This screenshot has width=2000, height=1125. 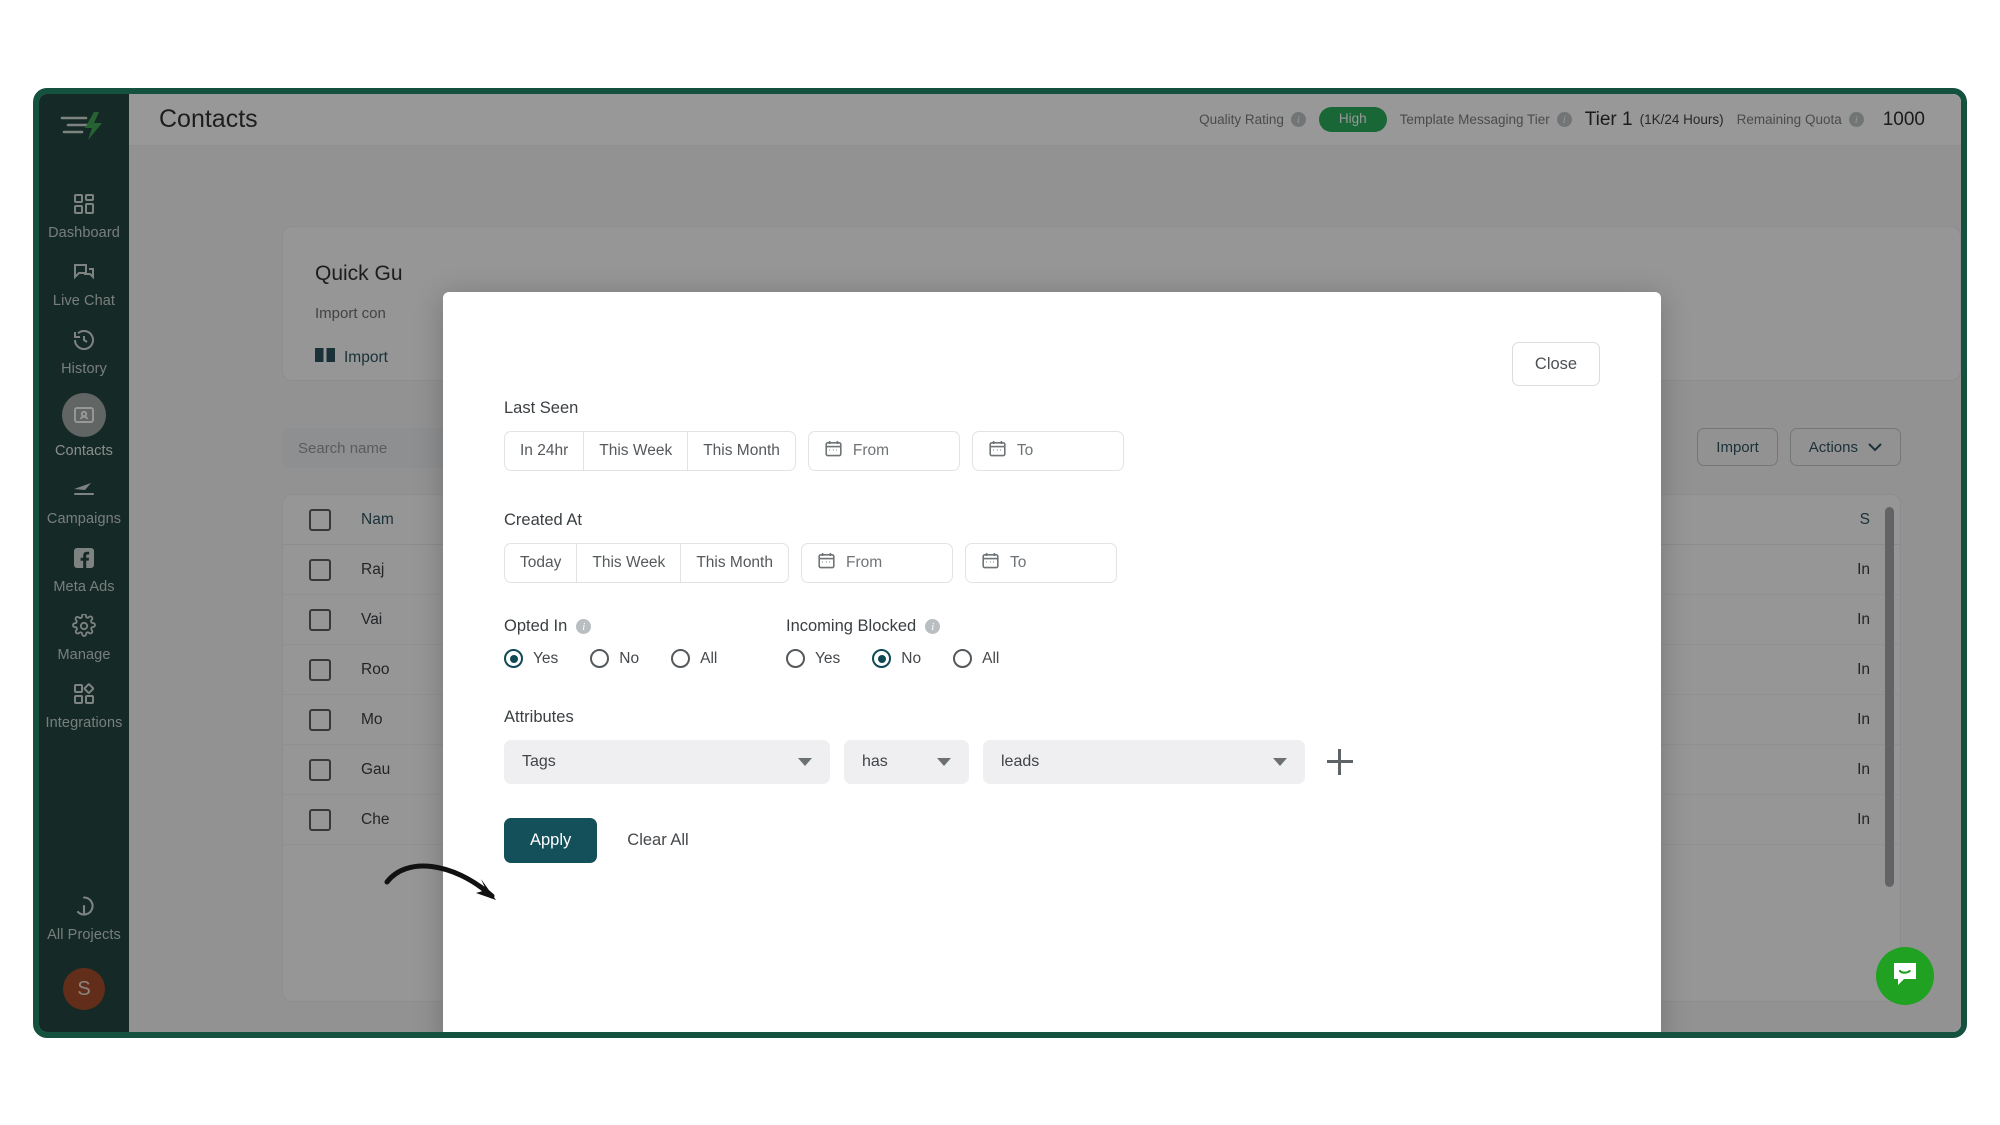 What do you see at coordinates (1025, 450) in the screenshot?
I see `last-seen-to-placeholder: To` at bounding box center [1025, 450].